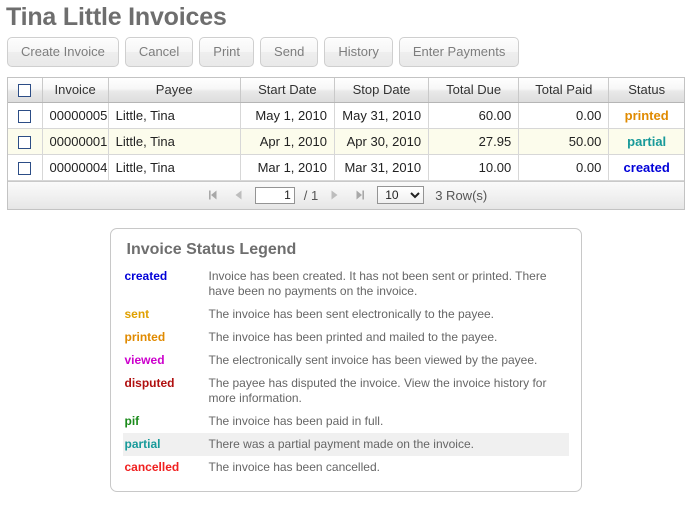  Describe the element at coordinates (287, 167) in the screenshot. I see `cell-start-date: Mar 1, 2010` at that location.